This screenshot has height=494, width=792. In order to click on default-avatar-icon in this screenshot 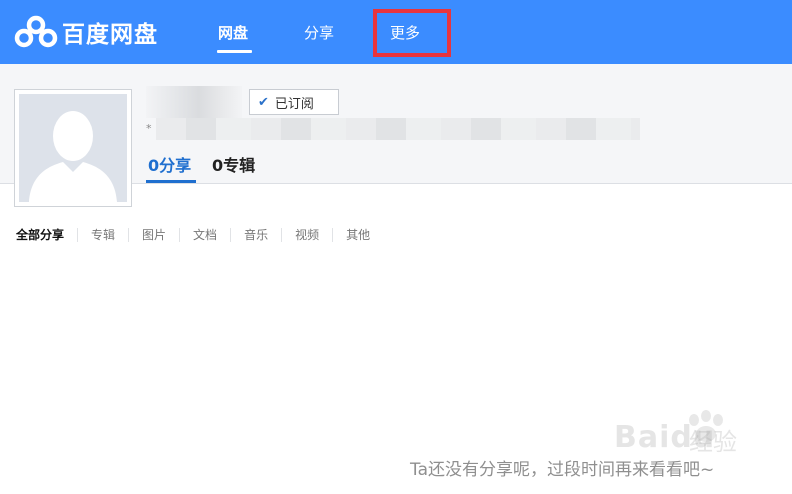, I will do `click(73, 156)`.